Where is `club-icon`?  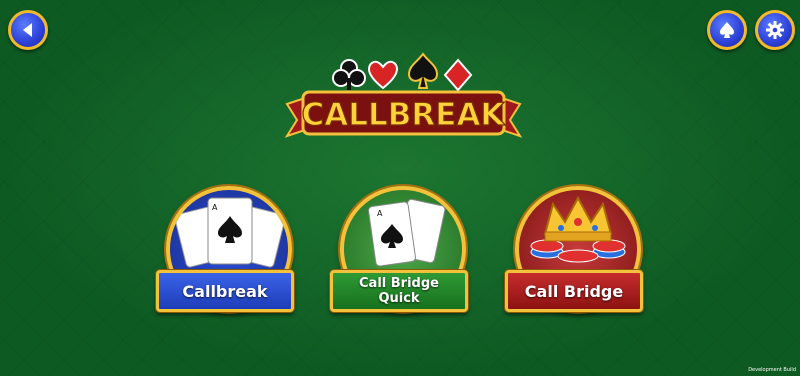
club-icon is located at coordinates (349, 74).